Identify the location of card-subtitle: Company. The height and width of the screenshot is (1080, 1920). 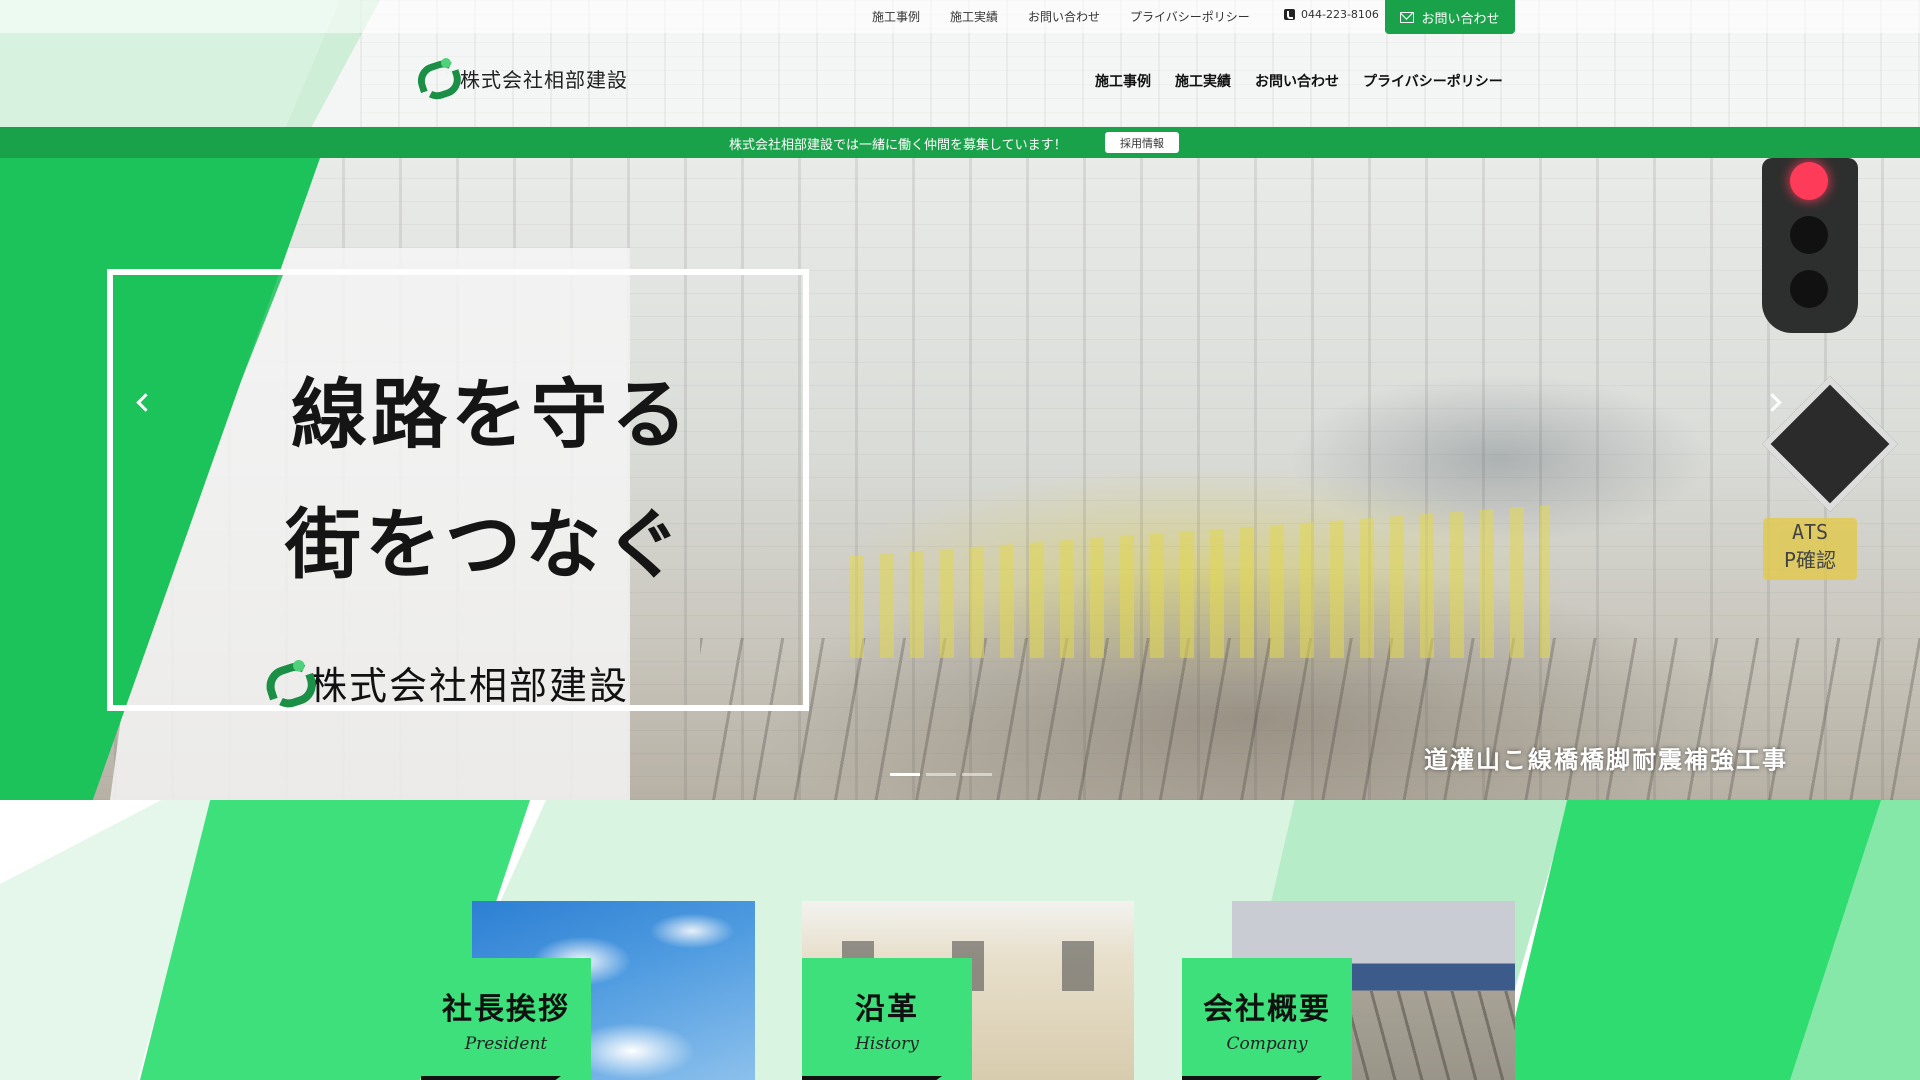
(1267, 1044).